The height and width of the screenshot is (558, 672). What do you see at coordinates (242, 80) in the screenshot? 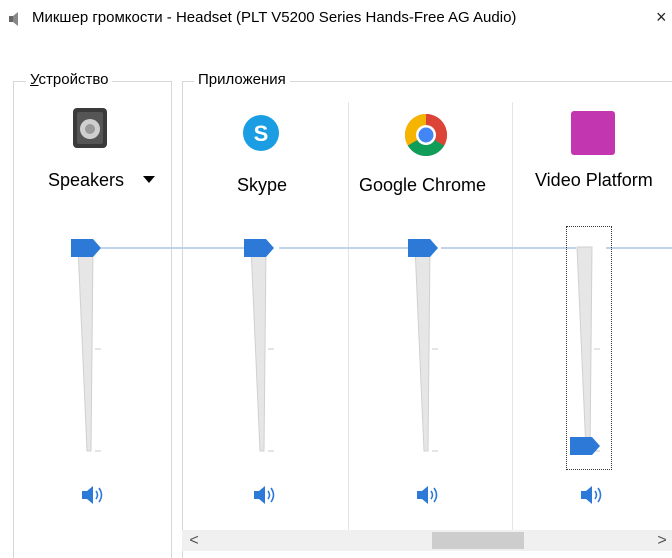
I see `applications-group-label: Приложения` at bounding box center [242, 80].